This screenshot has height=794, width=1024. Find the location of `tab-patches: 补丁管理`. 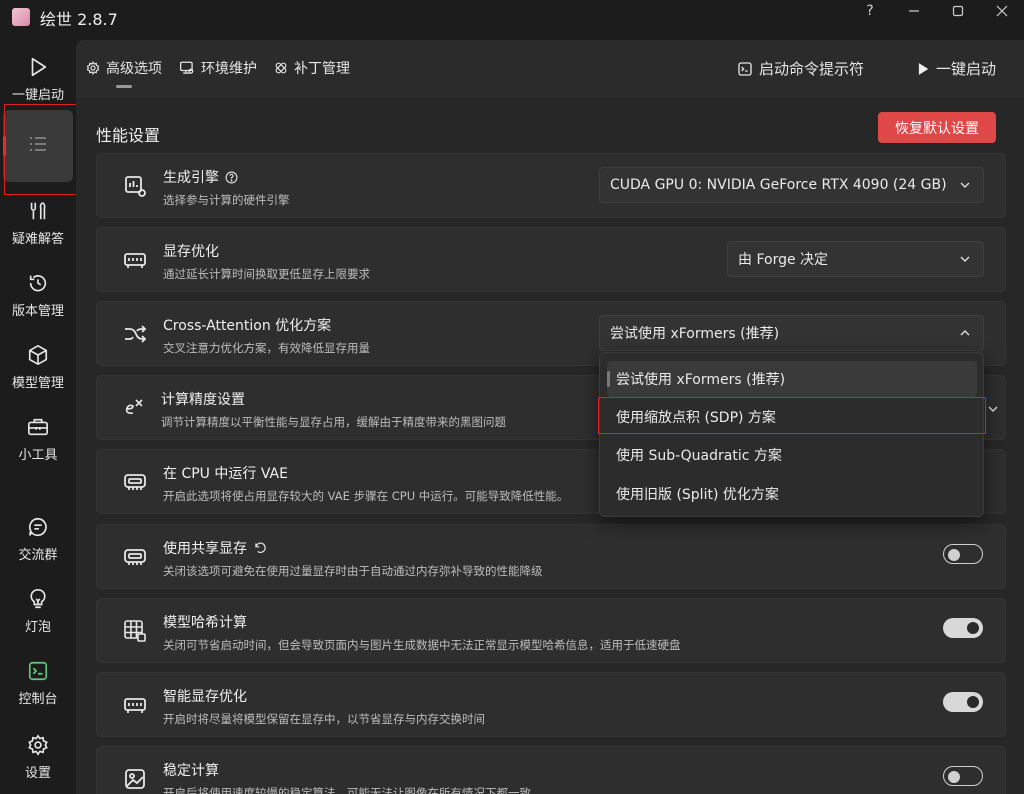

tab-patches: 补丁管理 is located at coordinates (312, 68).